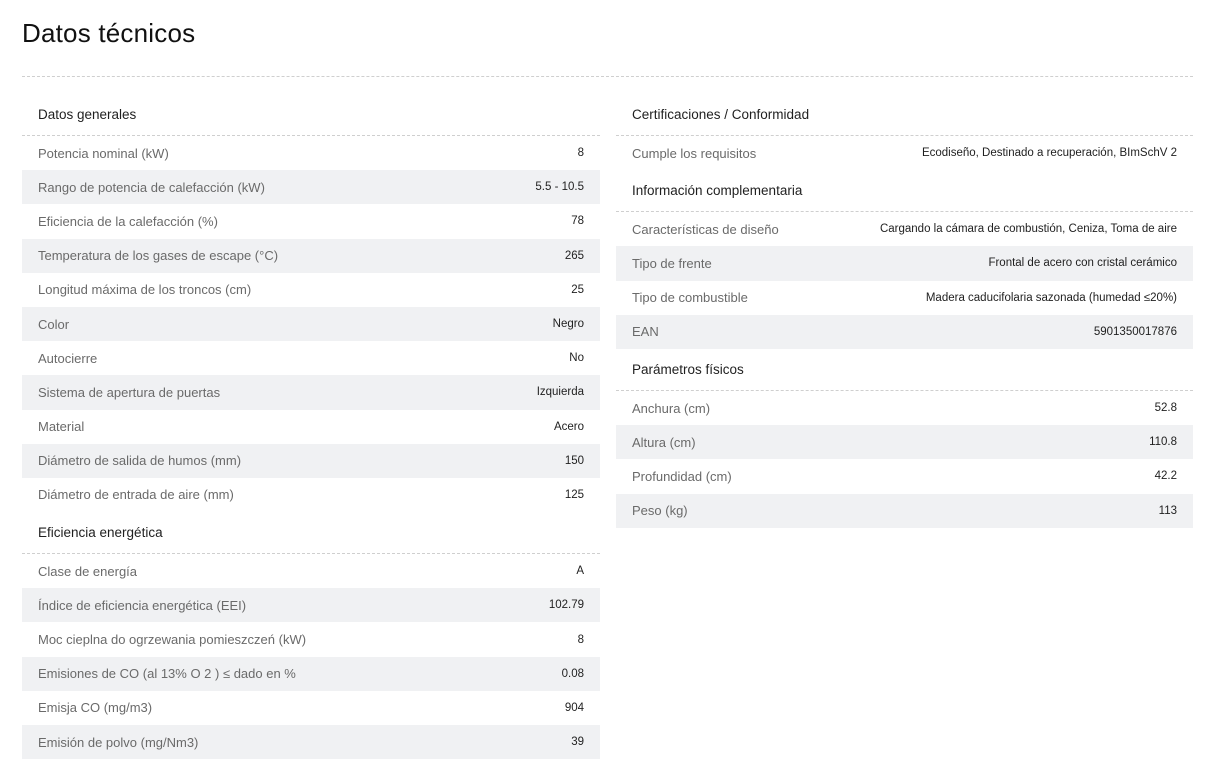 Image resolution: width=1227 pixels, height=776 pixels. I want to click on spec-value: 25, so click(577, 289).